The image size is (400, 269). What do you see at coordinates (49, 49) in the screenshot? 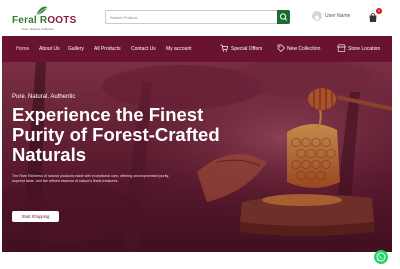
I see `nav-about-us: About Us` at bounding box center [49, 49].